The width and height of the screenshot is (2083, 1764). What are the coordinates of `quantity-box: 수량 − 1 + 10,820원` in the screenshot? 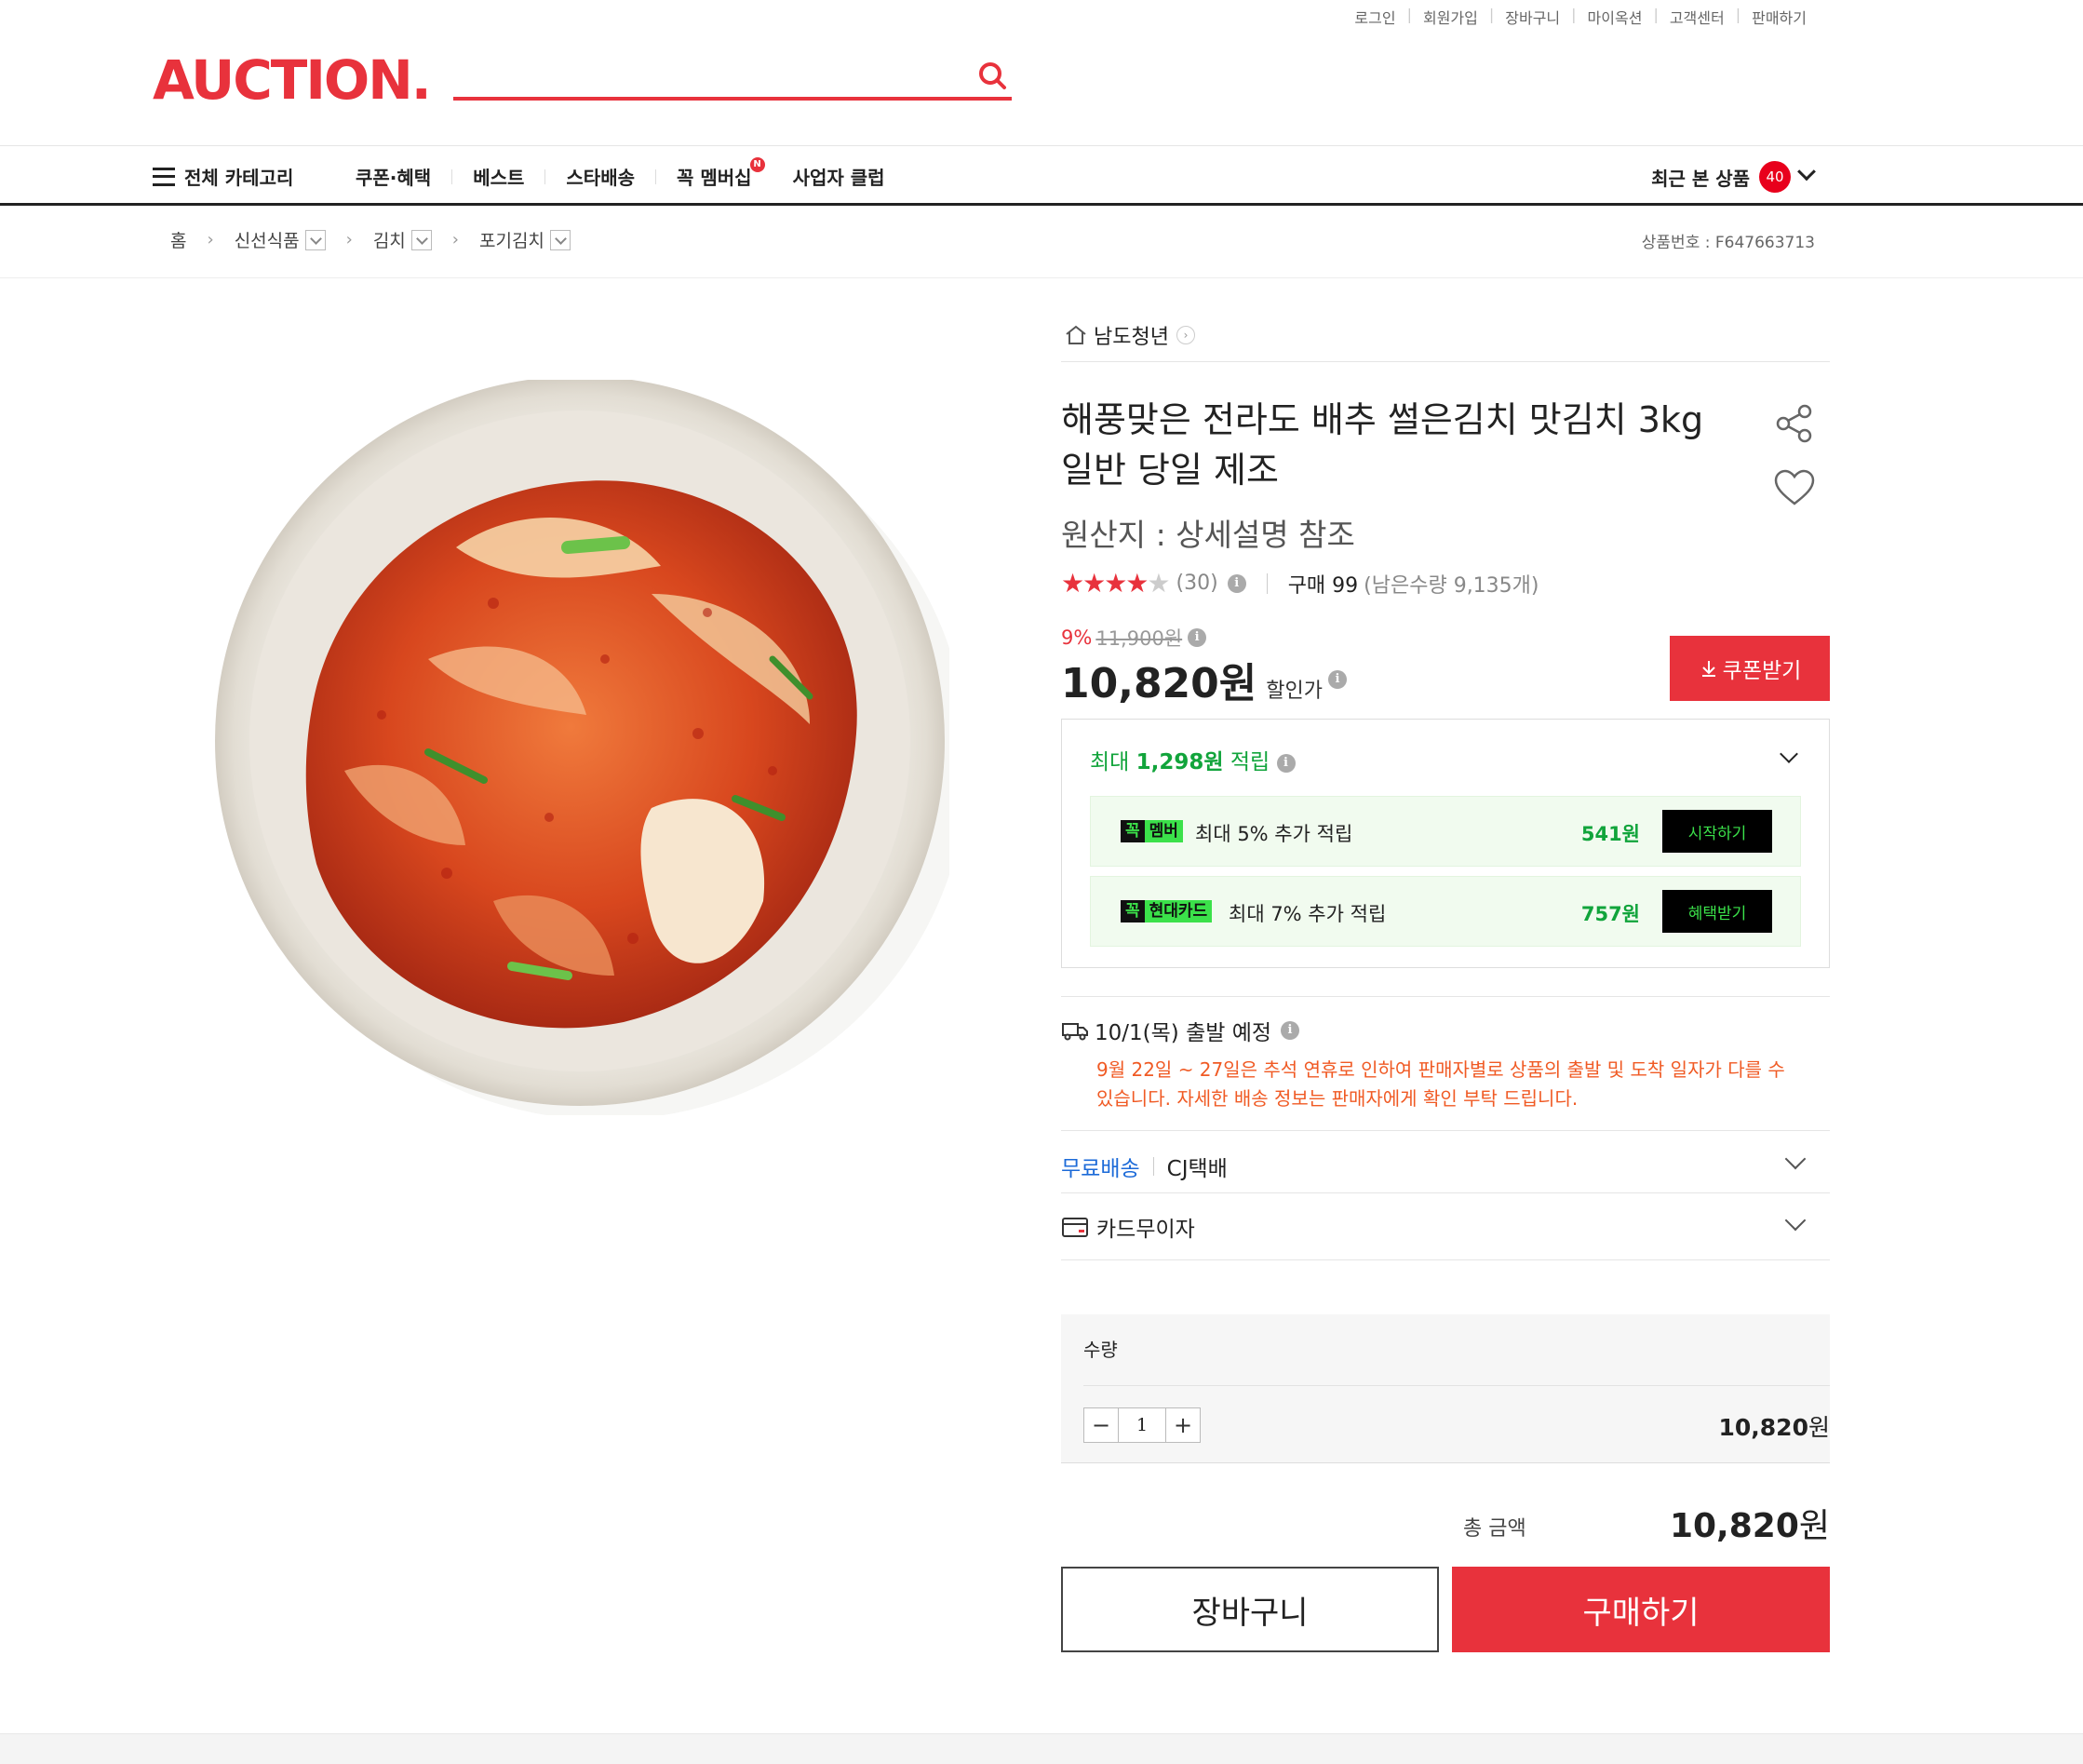 It's located at (1445, 1389).